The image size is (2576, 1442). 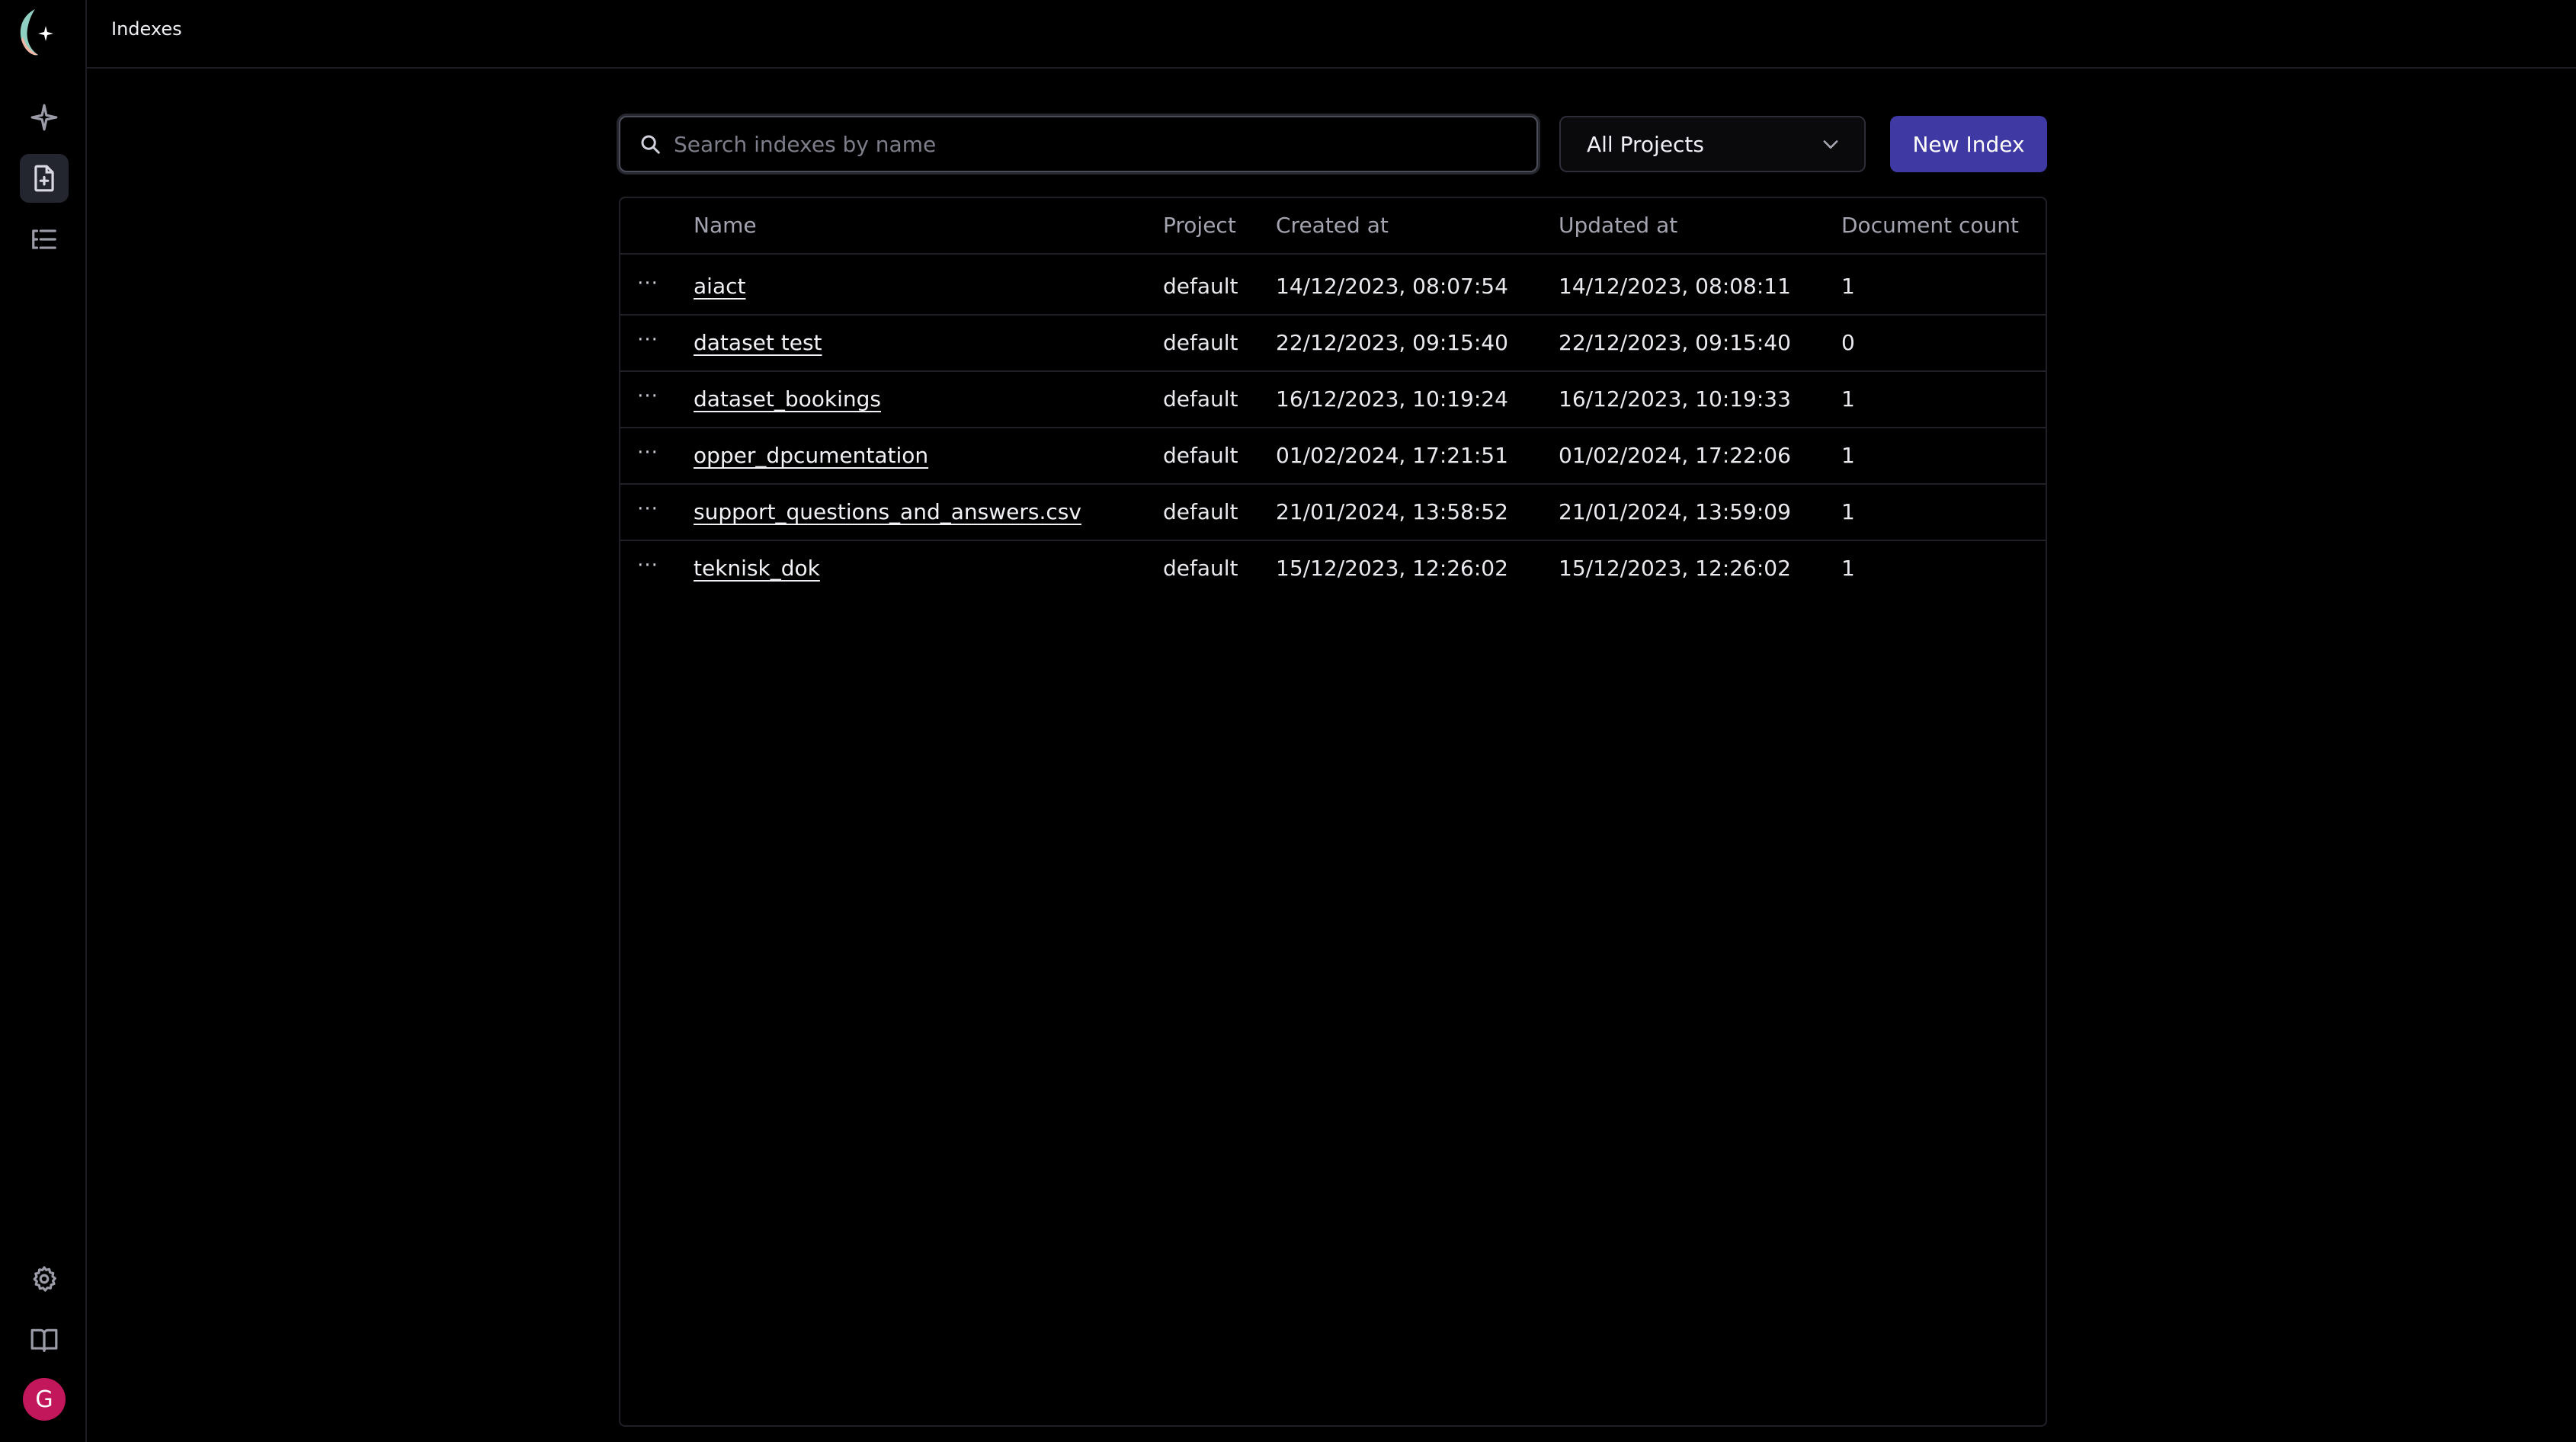 What do you see at coordinates (1392, 342) in the screenshot?
I see `row-created-at: 22/12/2023, 09:15:40` at bounding box center [1392, 342].